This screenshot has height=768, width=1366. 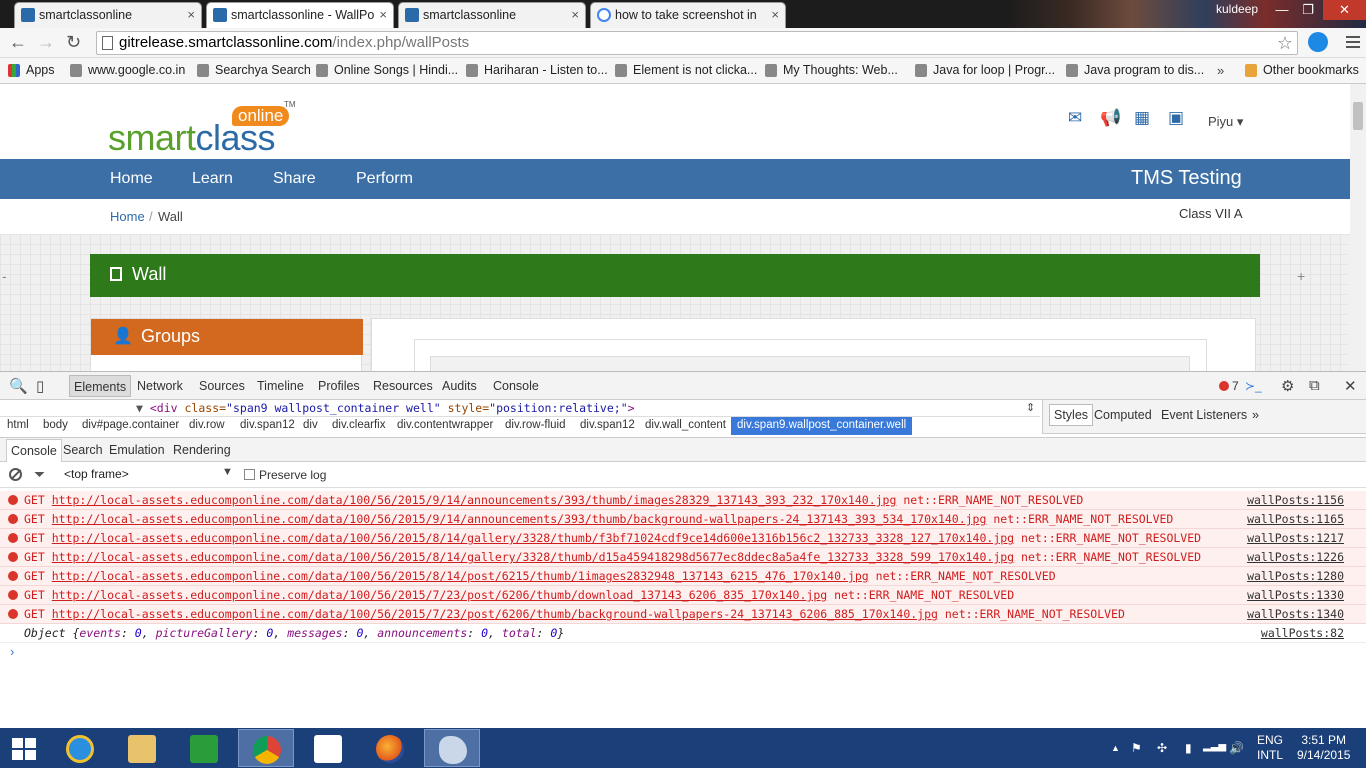 I want to click on input-language: ENG INTL, so click(x=1270, y=748).